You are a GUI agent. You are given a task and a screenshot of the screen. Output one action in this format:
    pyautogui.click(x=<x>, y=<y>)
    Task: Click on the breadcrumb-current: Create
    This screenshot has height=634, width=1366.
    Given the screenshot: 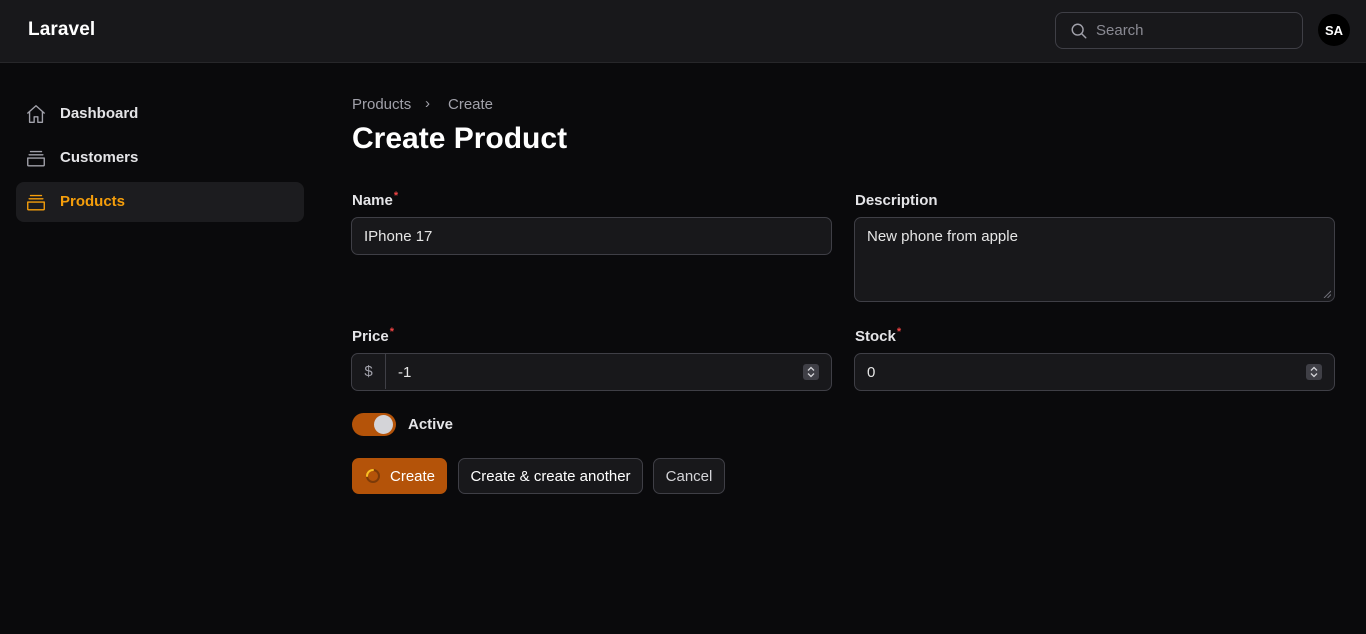 What is the action you would take?
    pyautogui.click(x=471, y=104)
    